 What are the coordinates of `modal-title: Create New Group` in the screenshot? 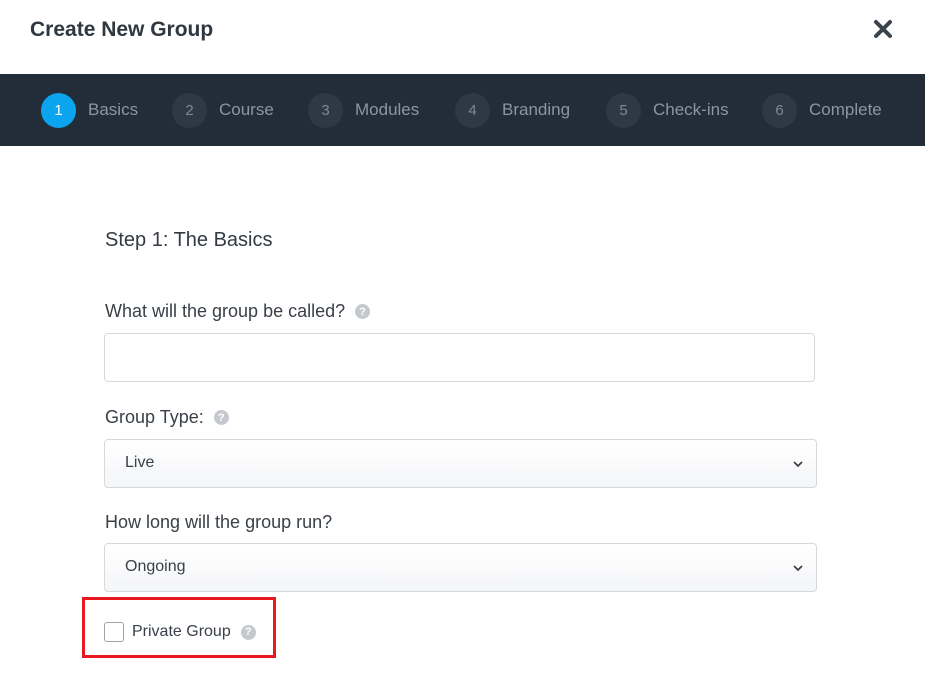 It's located at (122, 29).